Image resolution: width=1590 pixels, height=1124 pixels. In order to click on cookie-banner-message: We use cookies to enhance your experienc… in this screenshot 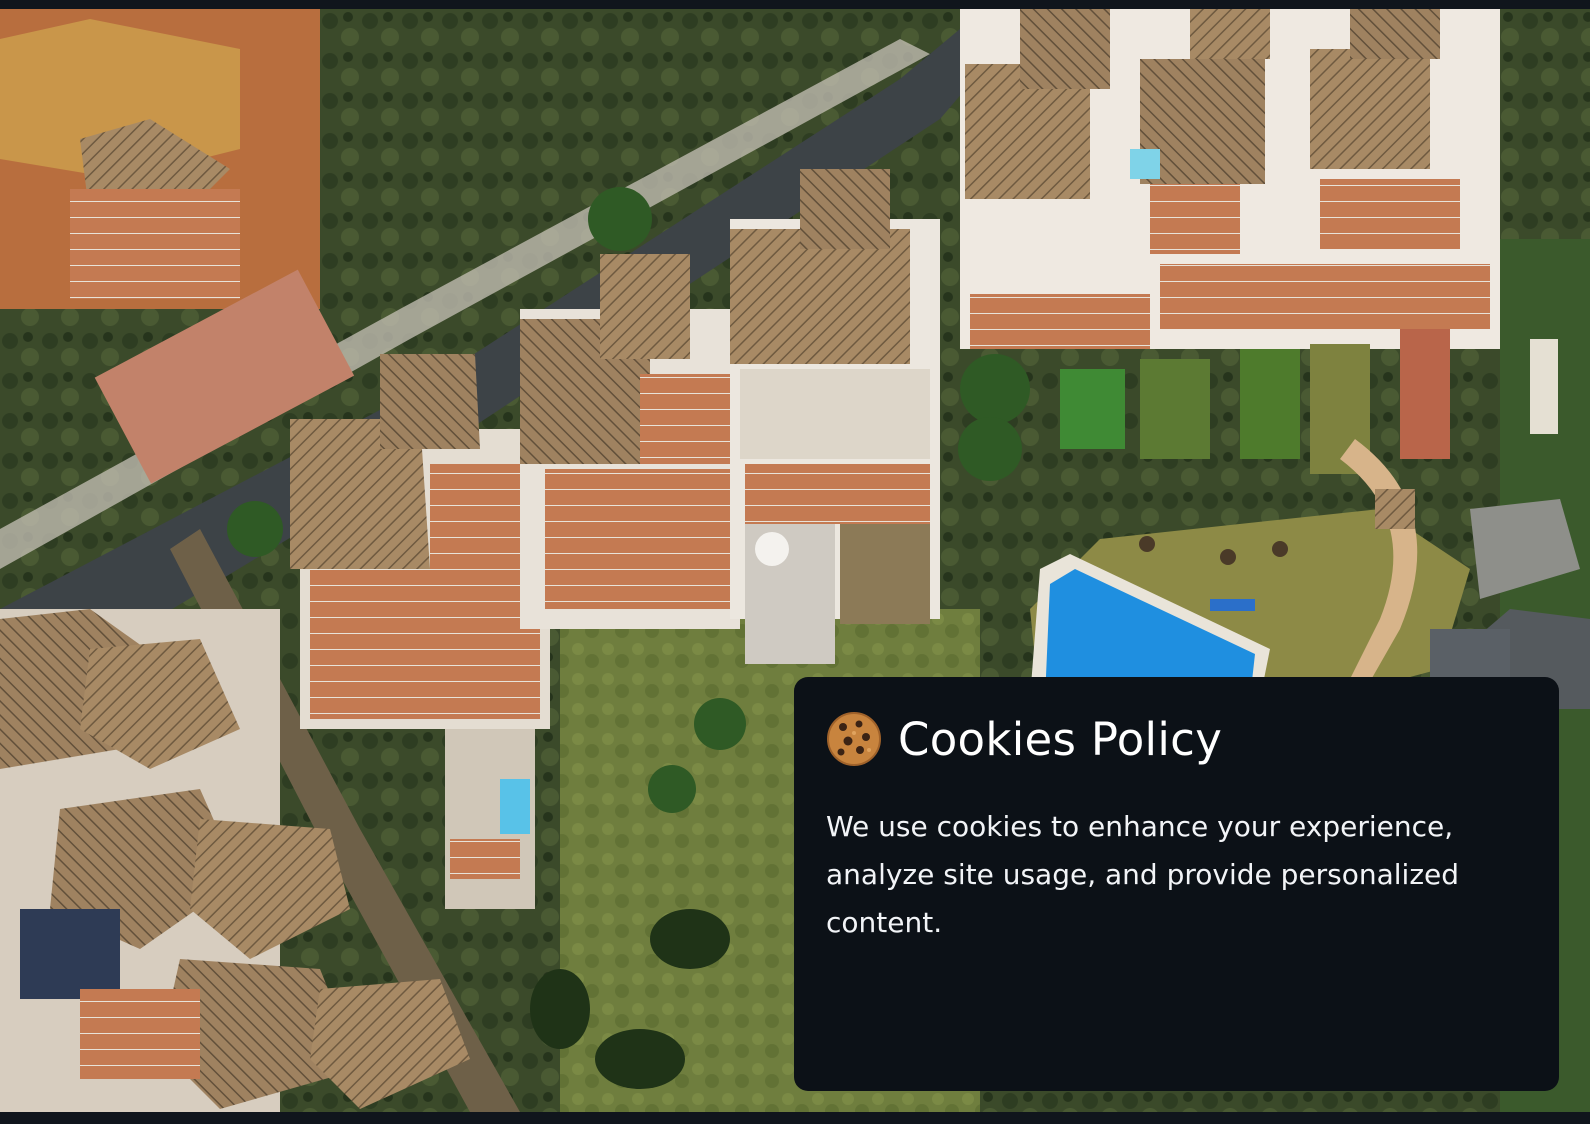, I will do `click(1143, 874)`.